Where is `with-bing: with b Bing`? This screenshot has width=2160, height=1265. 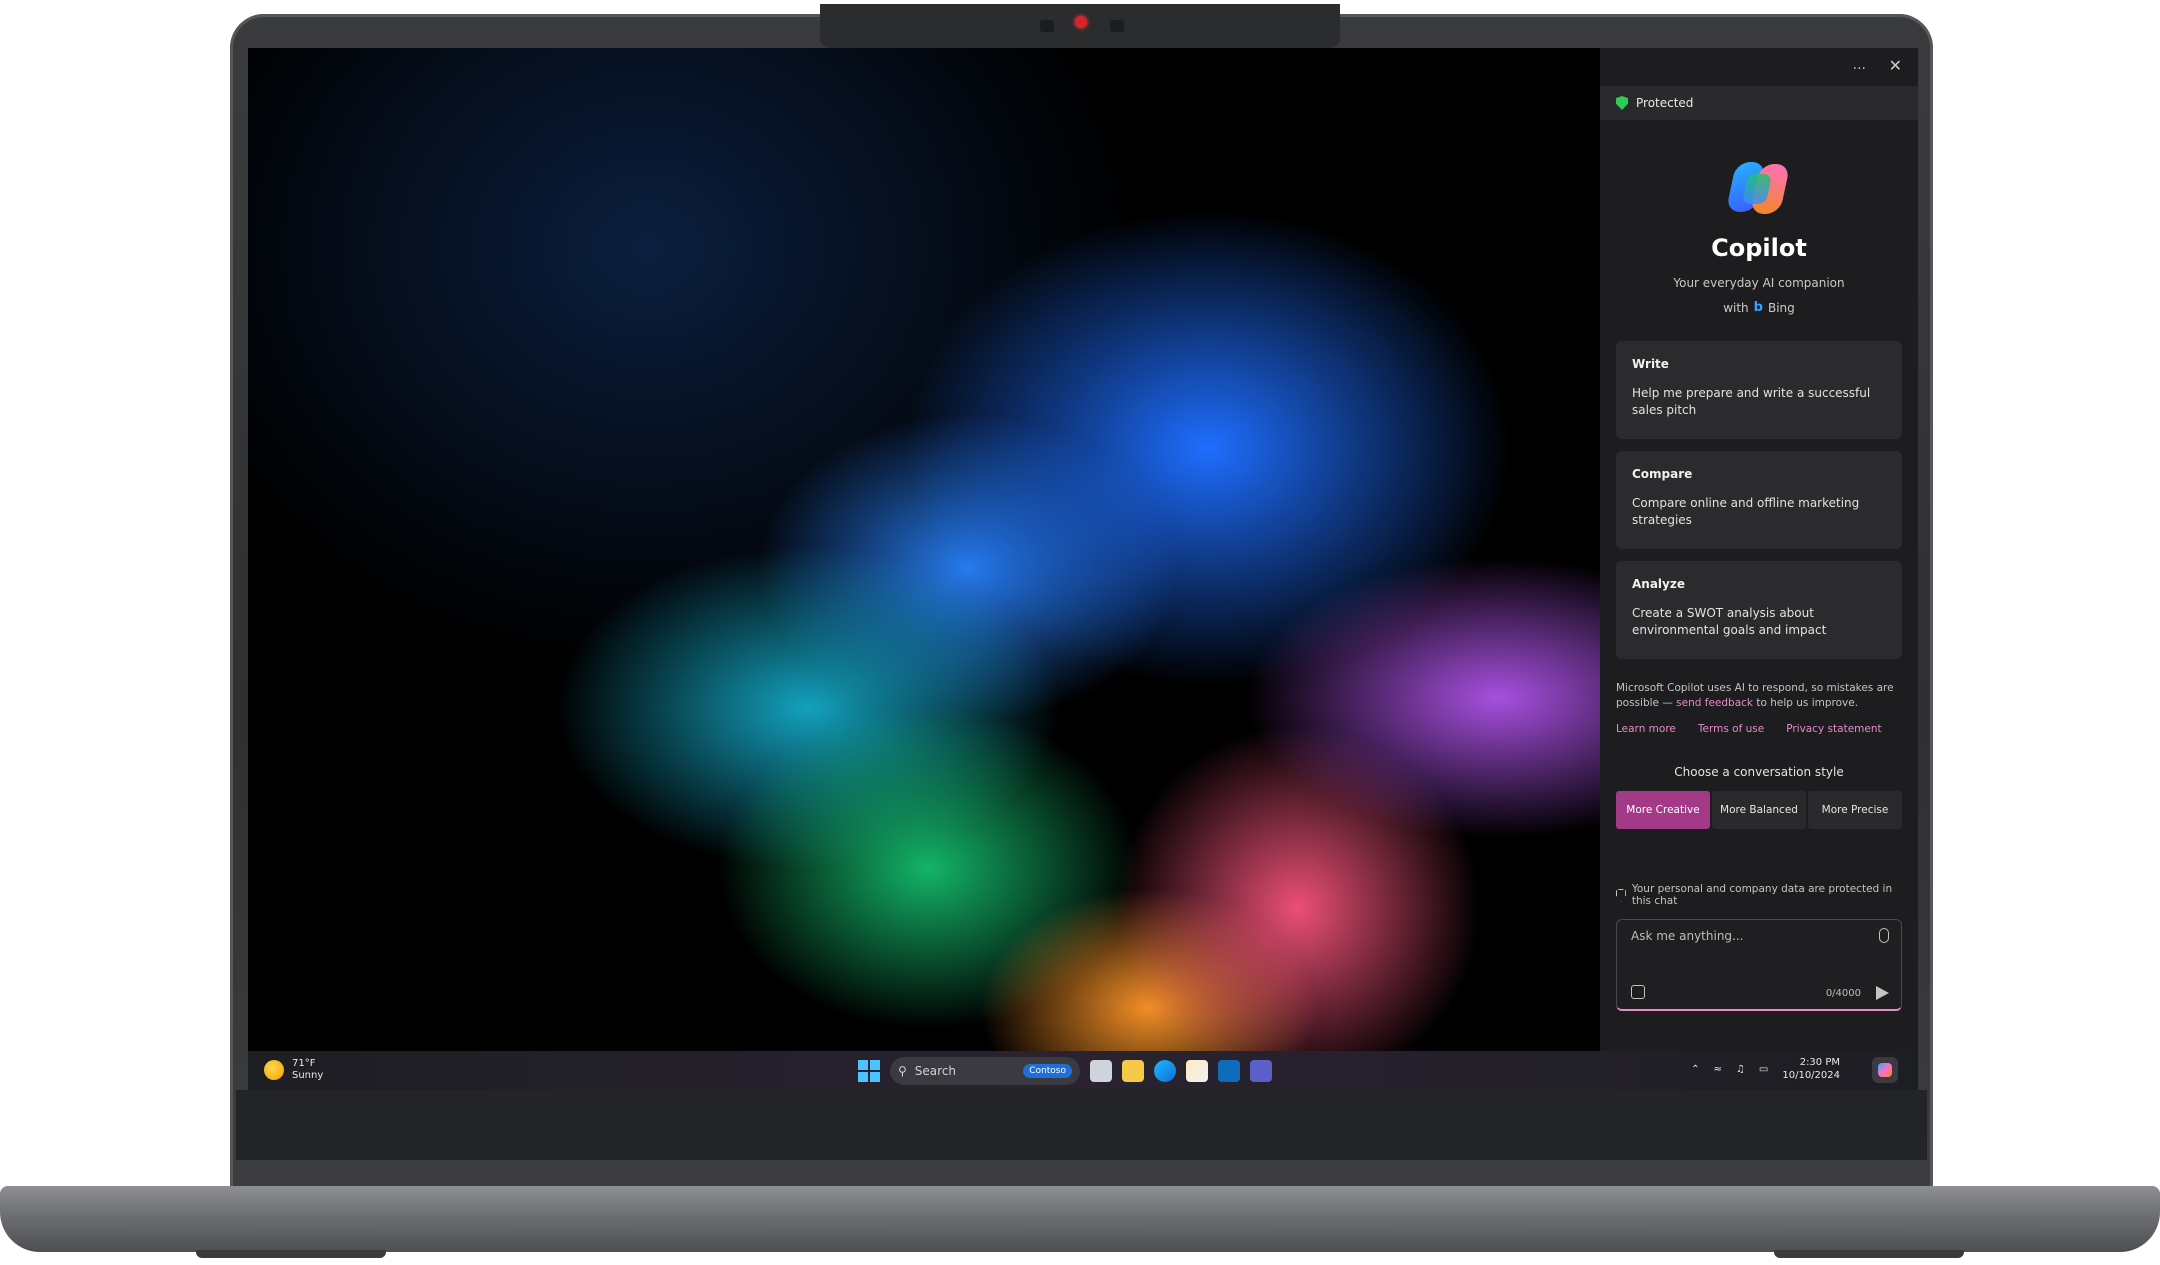 with-bing: with b Bing is located at coordinates (1759, 307).